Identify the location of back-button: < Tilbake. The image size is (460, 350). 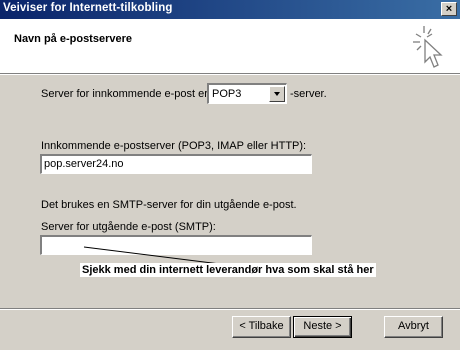
(261, 327).